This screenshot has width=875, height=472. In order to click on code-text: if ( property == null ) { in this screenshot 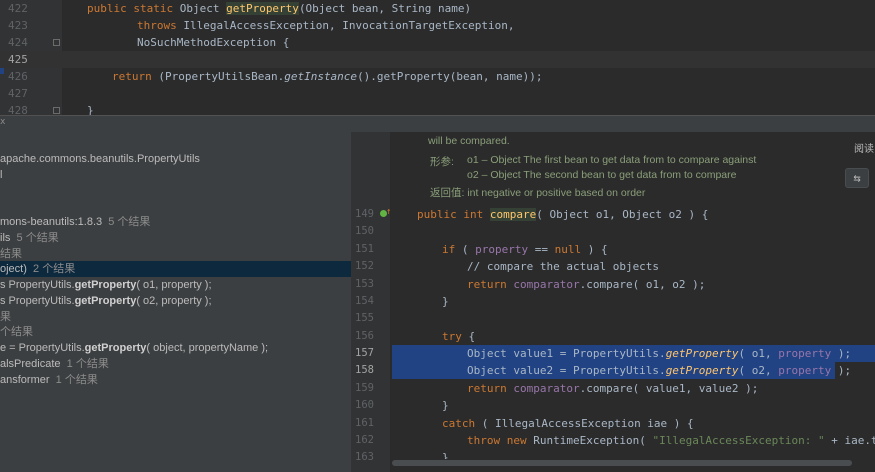, I will do `click(525, 249)`.